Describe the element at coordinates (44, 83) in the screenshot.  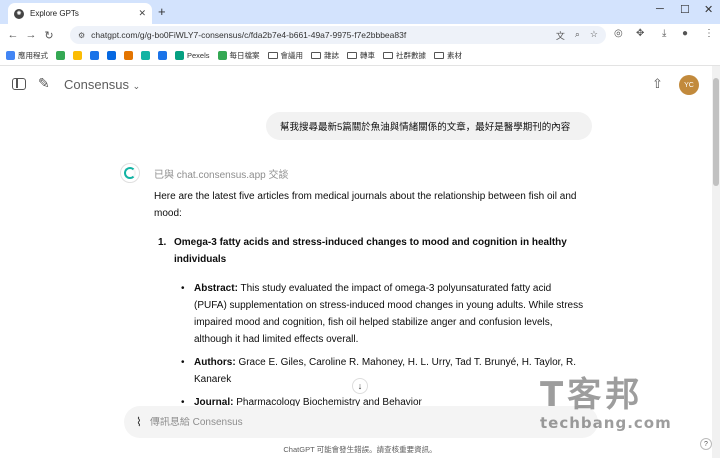
I see `new-chat-edit-icon: ✎` at that location.